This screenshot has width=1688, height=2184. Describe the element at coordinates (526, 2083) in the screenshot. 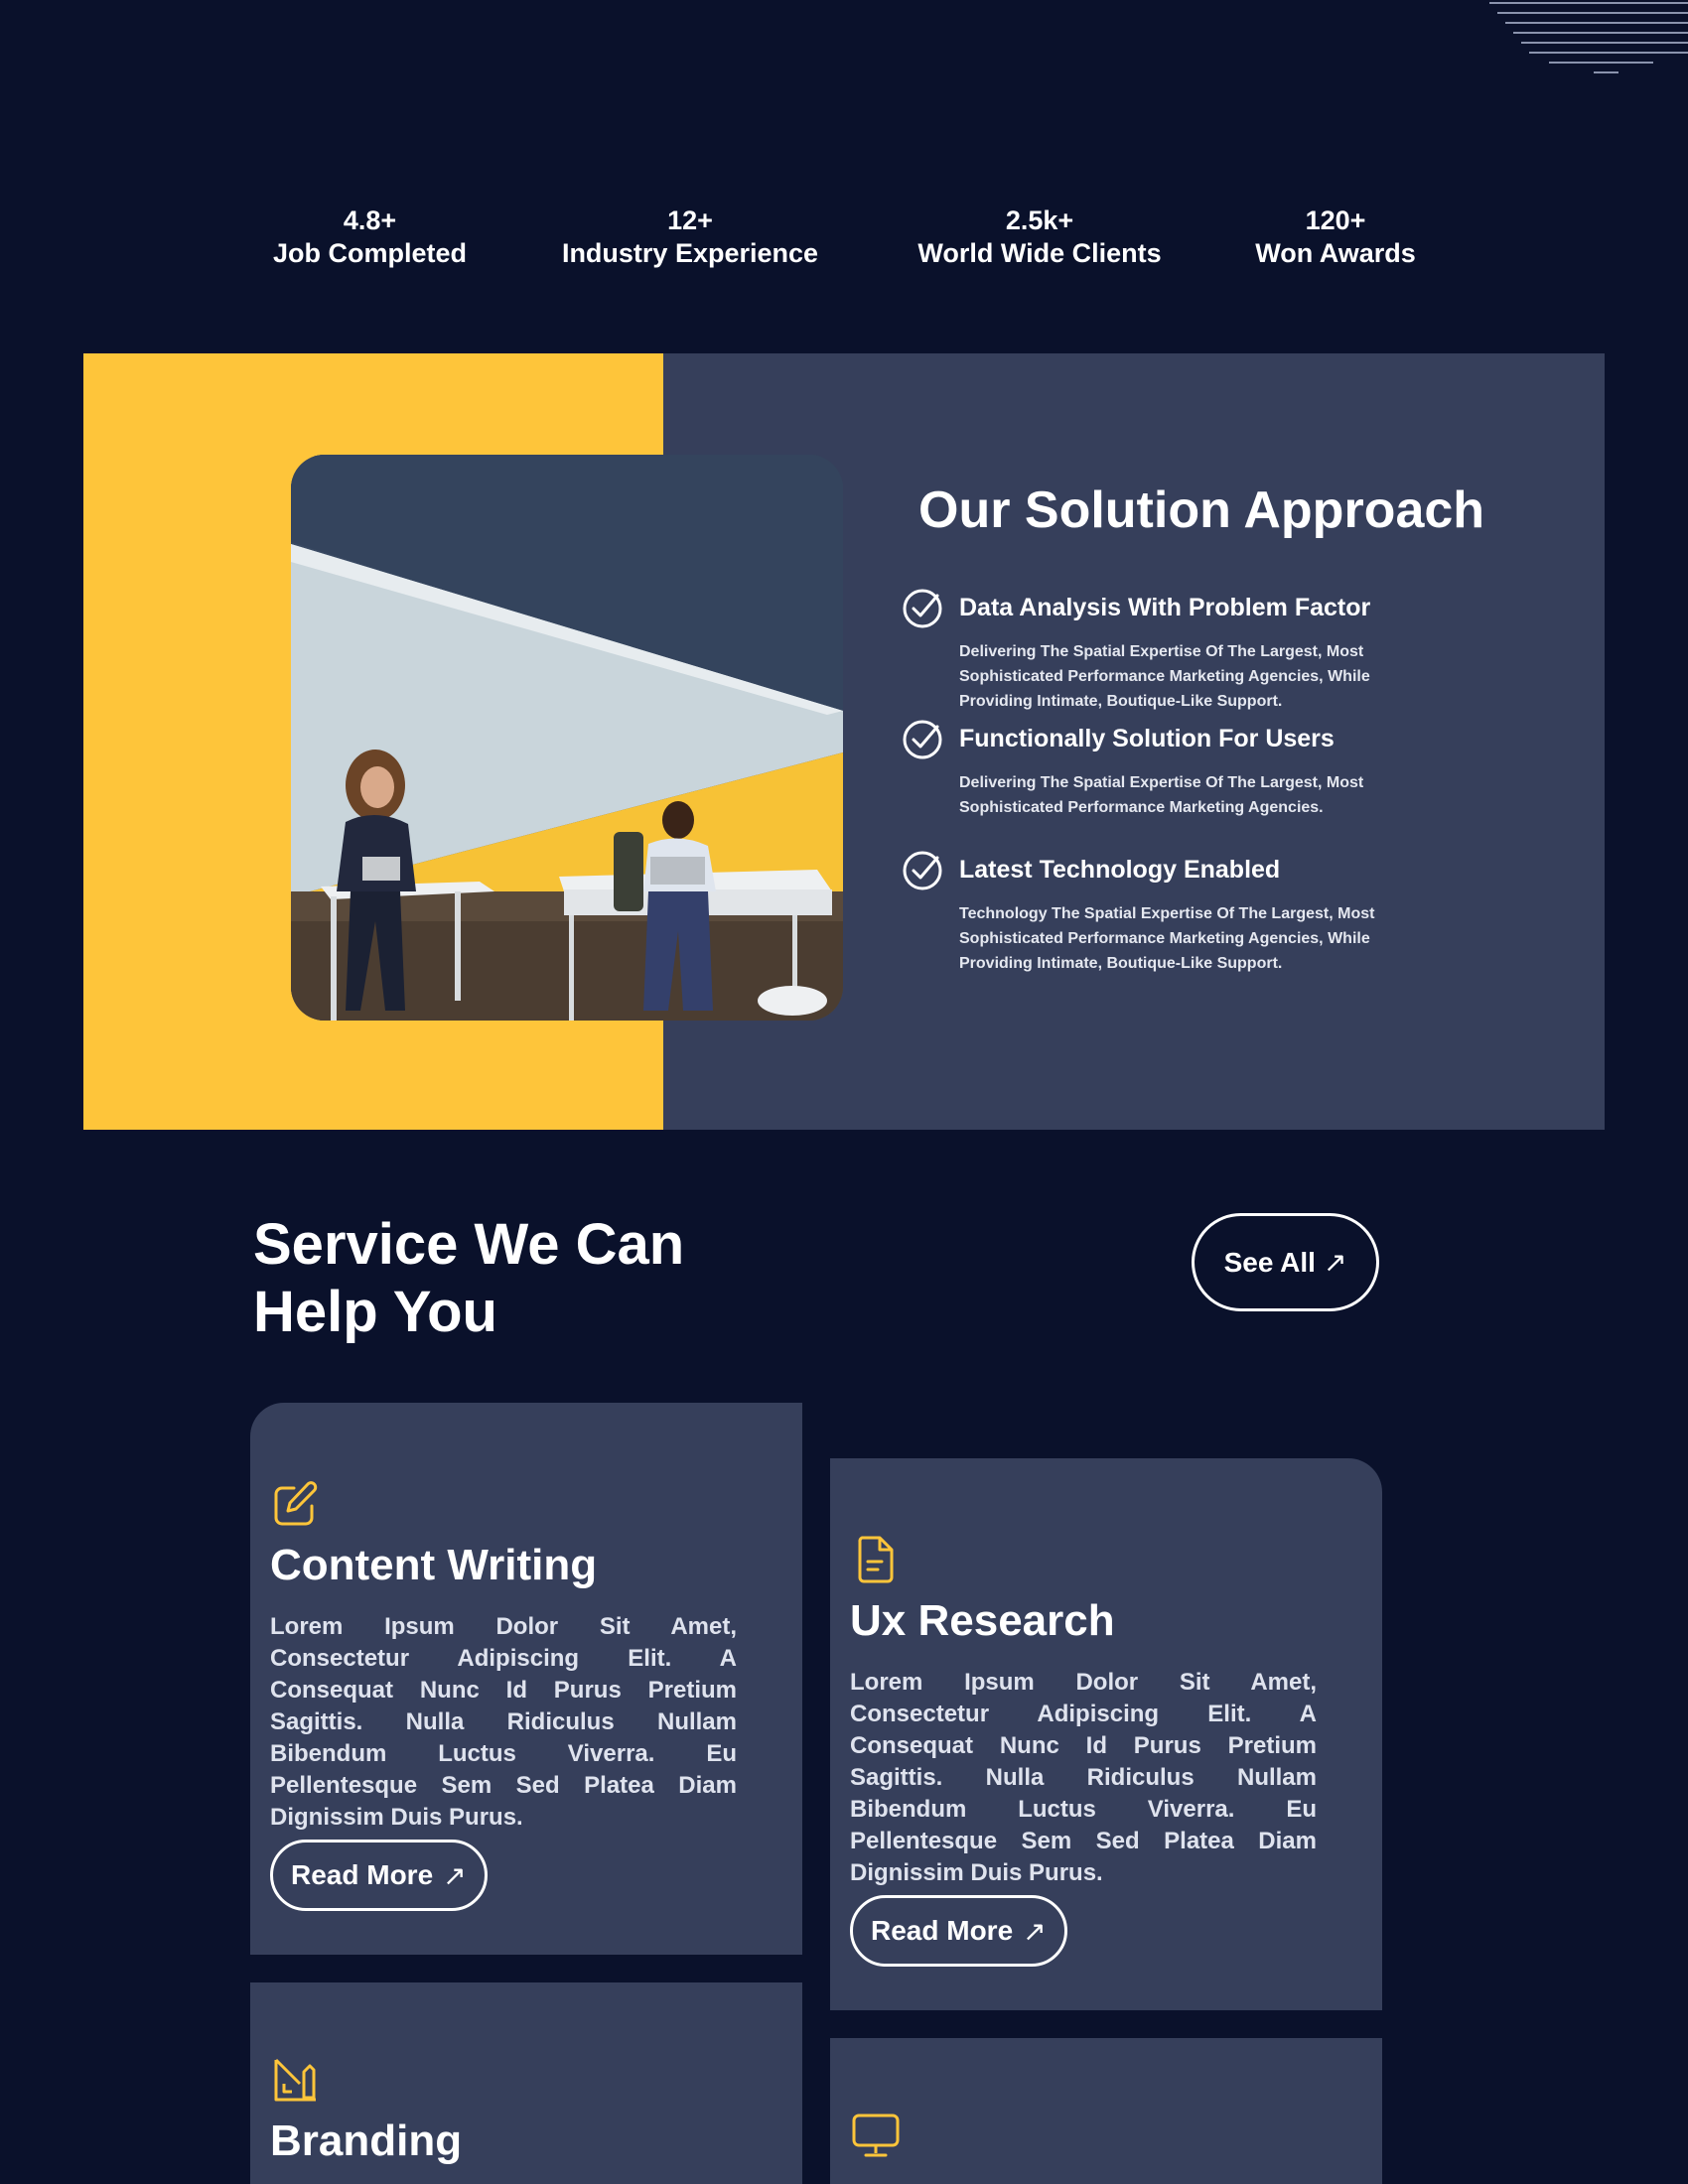

I see `service-card-branding: Branding` at that location.